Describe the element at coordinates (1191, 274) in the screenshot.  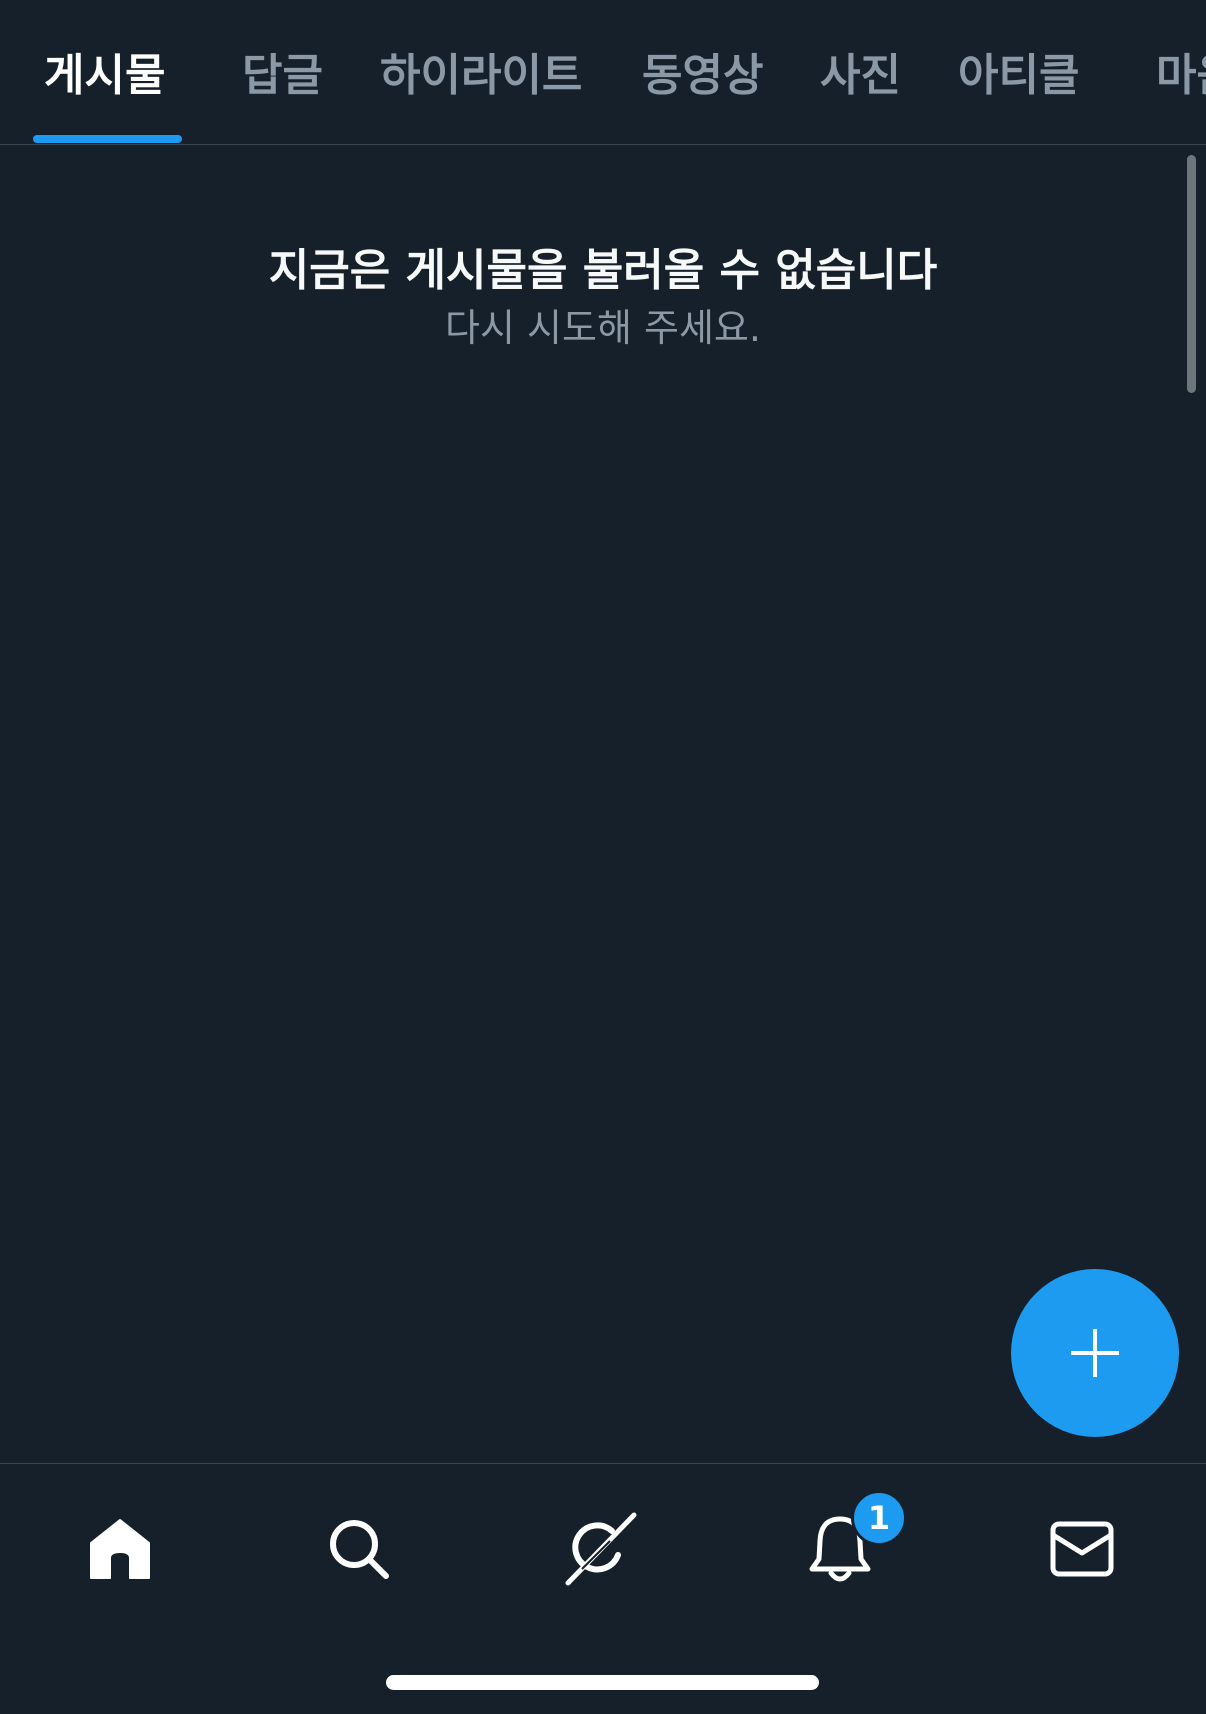
I see `scrollbar` at that location.